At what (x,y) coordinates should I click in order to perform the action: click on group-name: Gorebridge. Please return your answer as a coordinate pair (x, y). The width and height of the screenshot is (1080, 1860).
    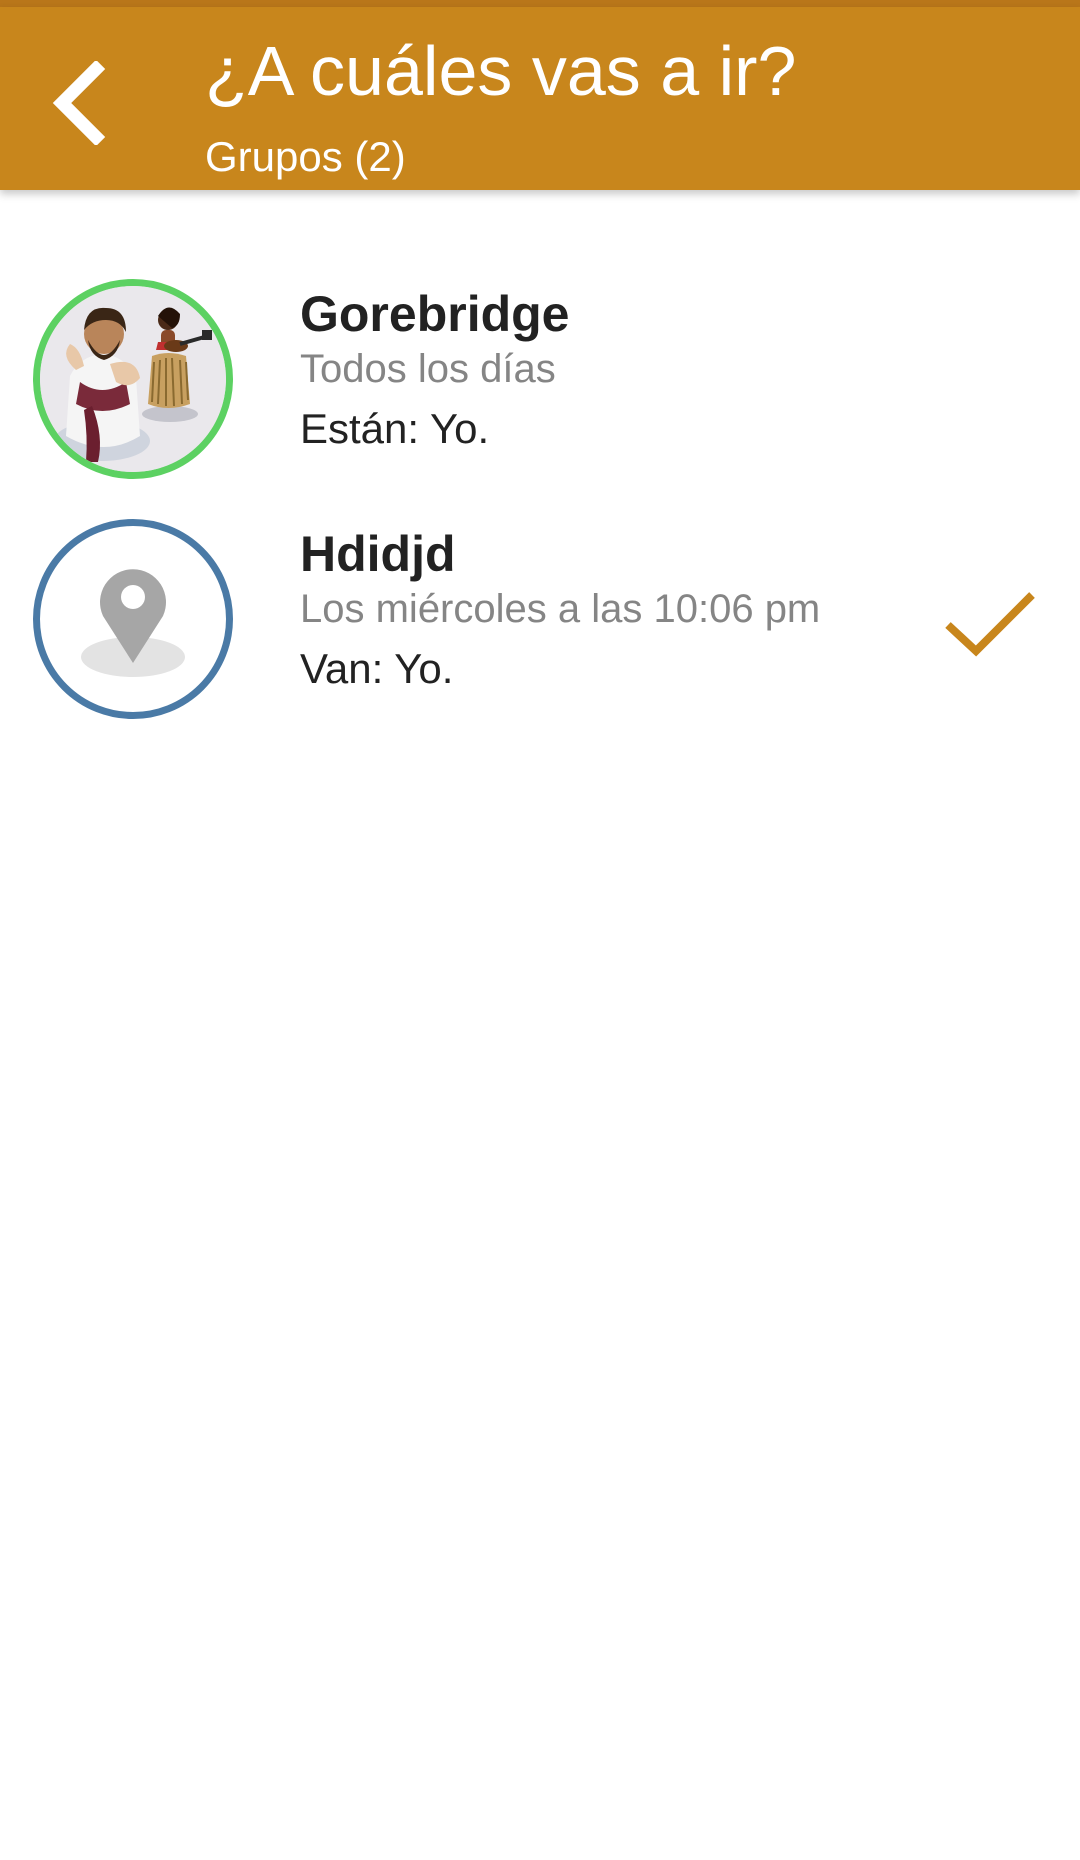
    Looking at the image, I should click on (435, 314).